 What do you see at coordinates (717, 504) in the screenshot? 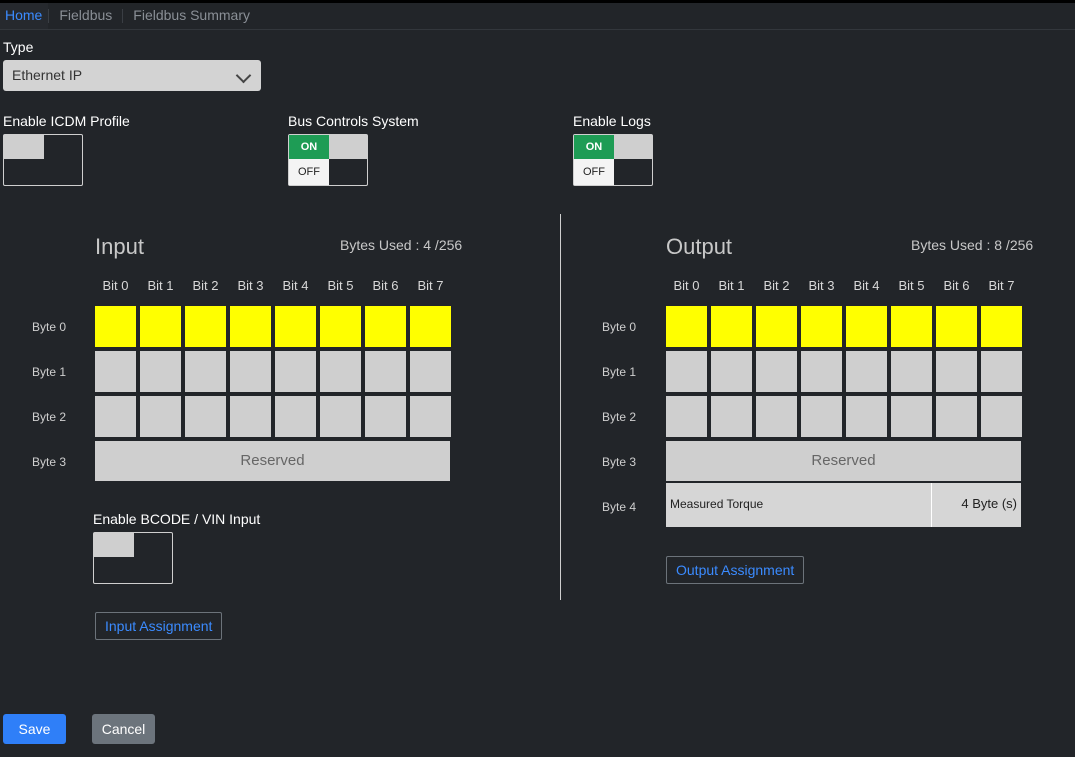
I see `torque-name: Measured Torque` at bounding box center [717, 504].